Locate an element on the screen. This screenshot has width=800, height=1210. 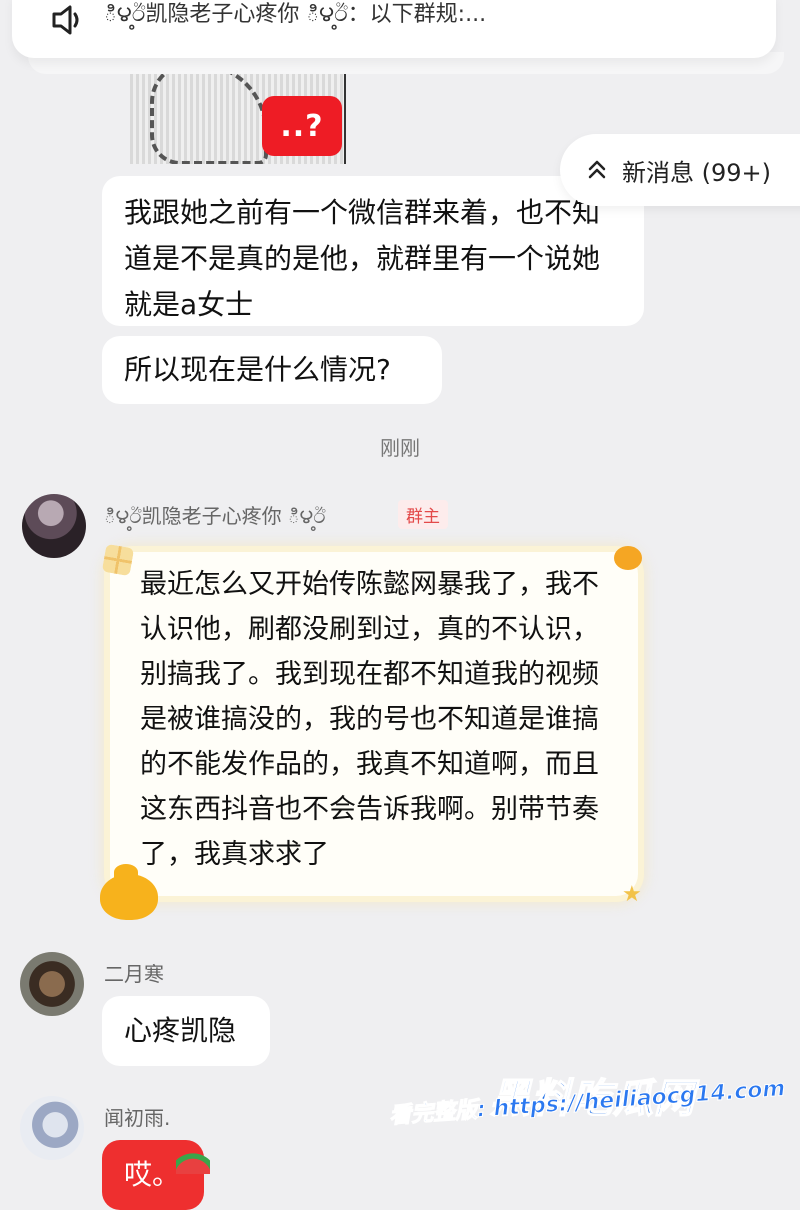
message-bubble: 我跟她之前有一个微信群来着，也不知道是不是真的是他，就群里有一个说她就是a女士 is located at coordinates (373, 251).